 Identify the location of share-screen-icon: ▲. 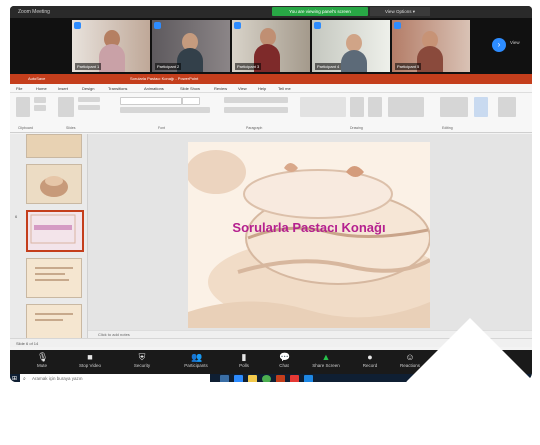
(326, 357).